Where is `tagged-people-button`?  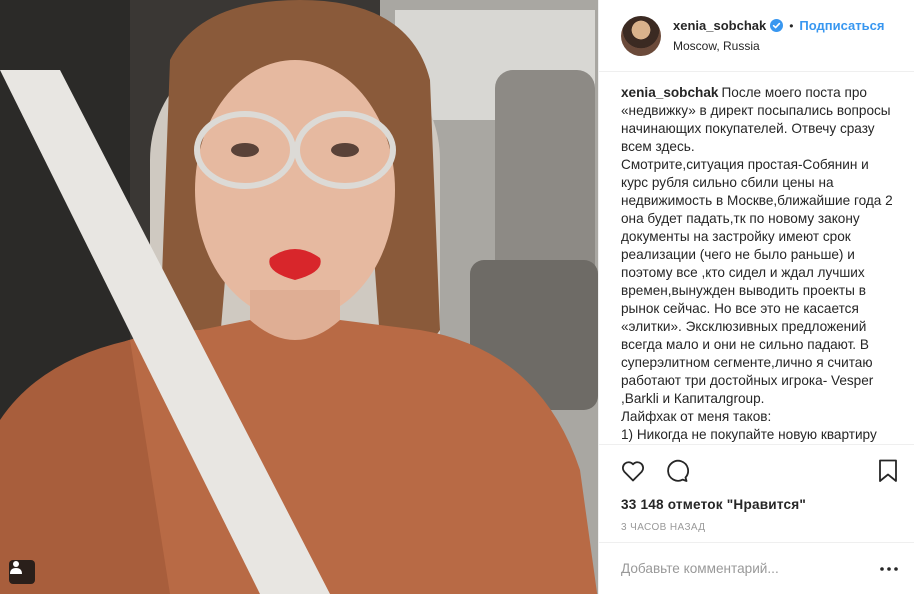
tagged-people-button is located at coordinates (22, 572).